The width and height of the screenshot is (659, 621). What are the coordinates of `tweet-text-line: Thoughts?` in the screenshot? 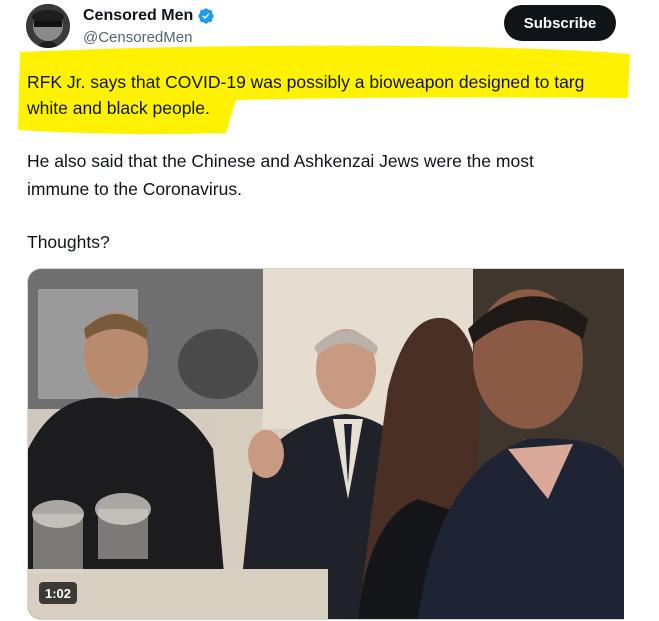 It's located at (68, 242).